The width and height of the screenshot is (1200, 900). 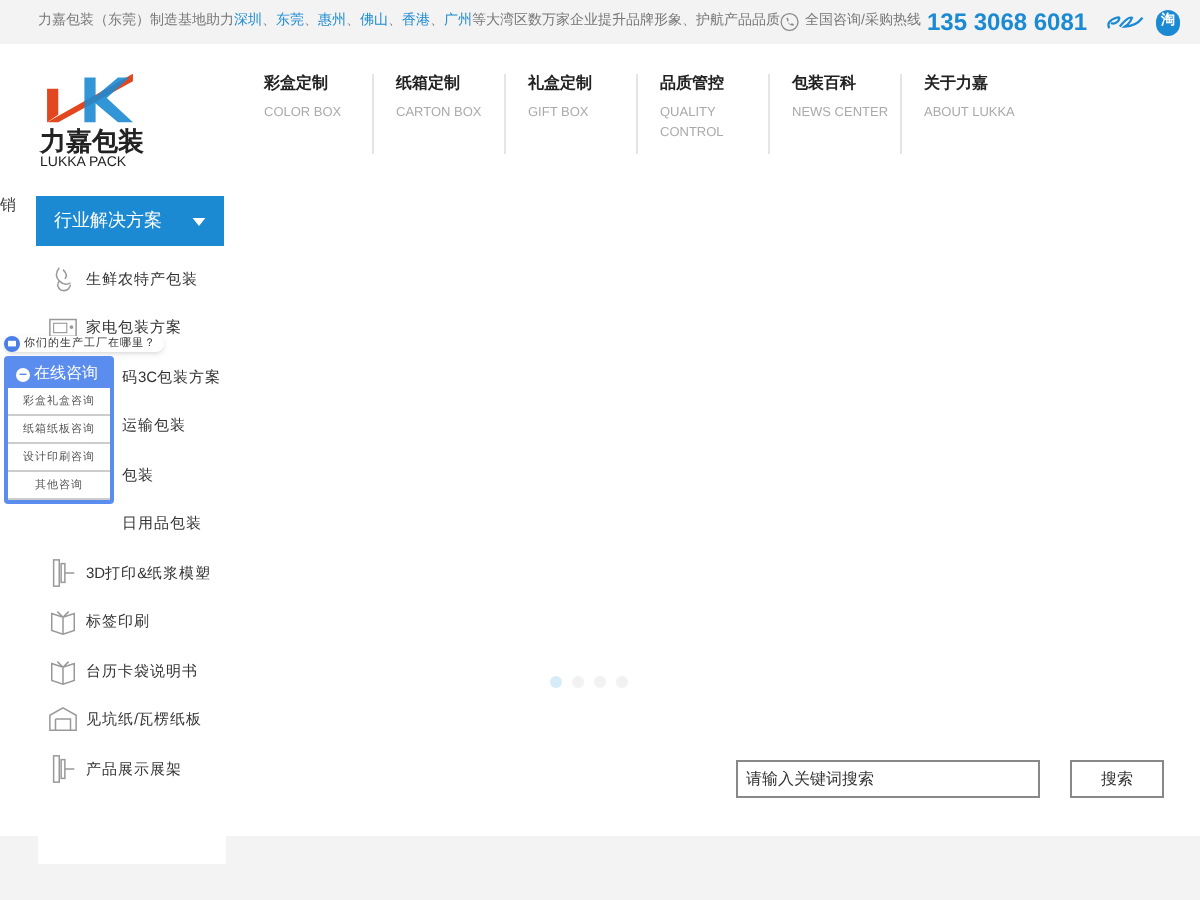 I want to click on box-icon, so click(x=63, y=719).